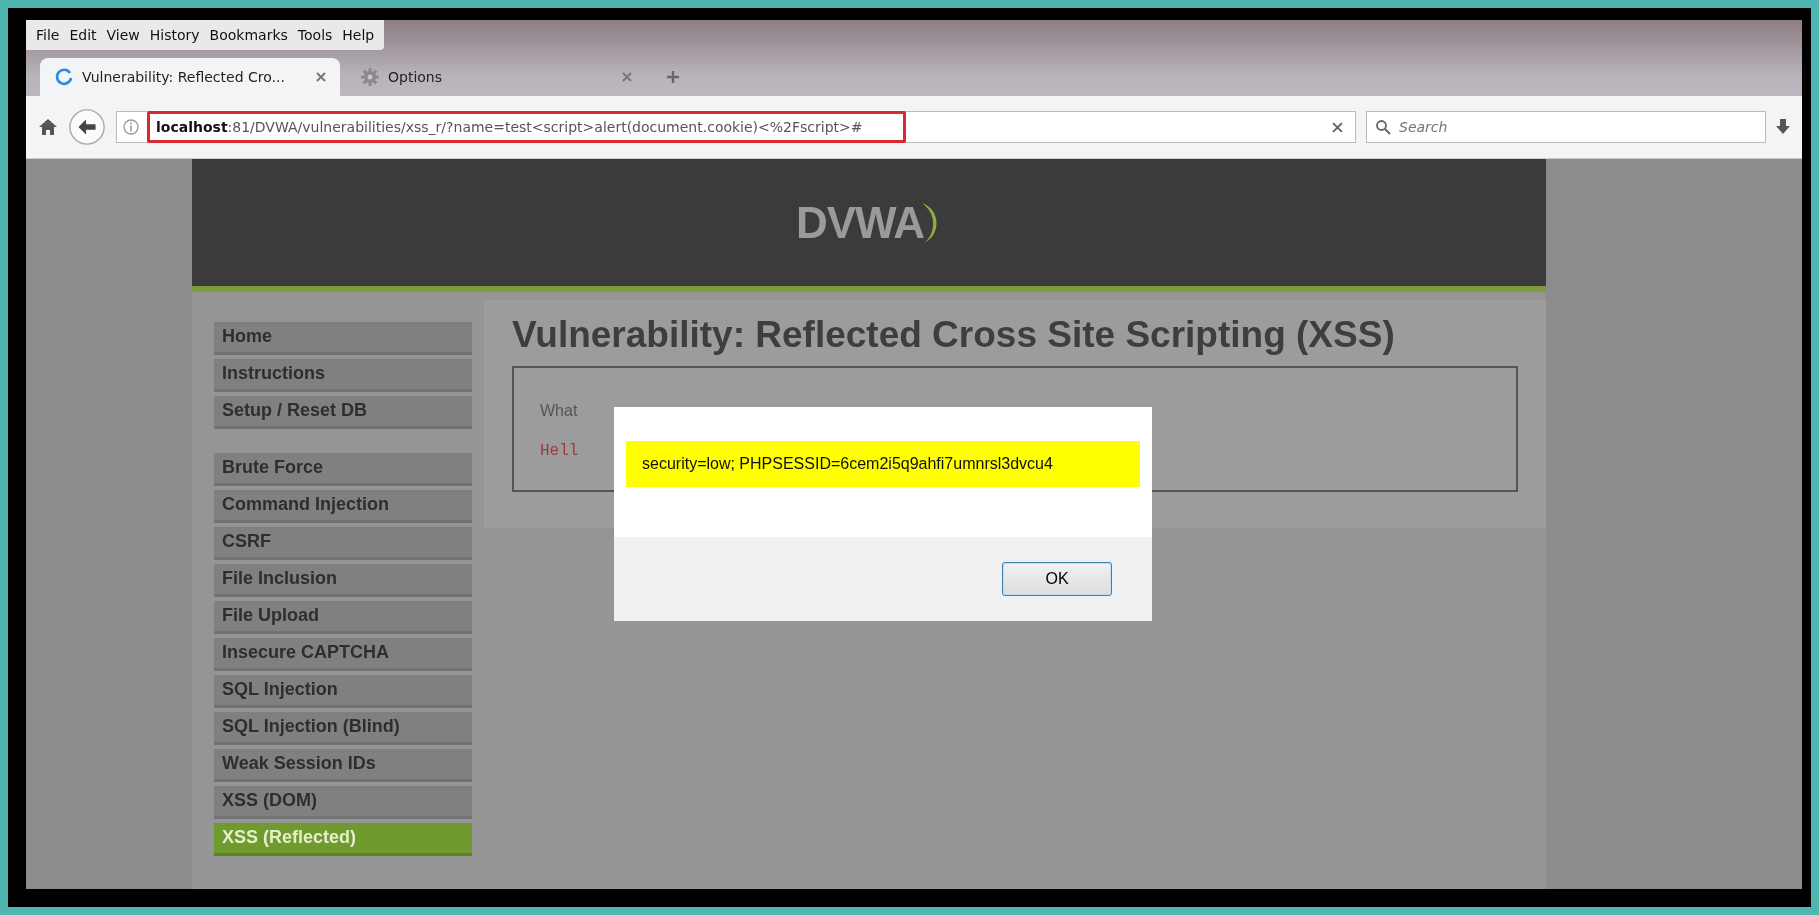 The width and height of the screenshot is (1819, 915). What do you see at coordinates (343, 617) in the screenshot?
I see `sidebar-item: File Upload` at bounding box center [343, 617].